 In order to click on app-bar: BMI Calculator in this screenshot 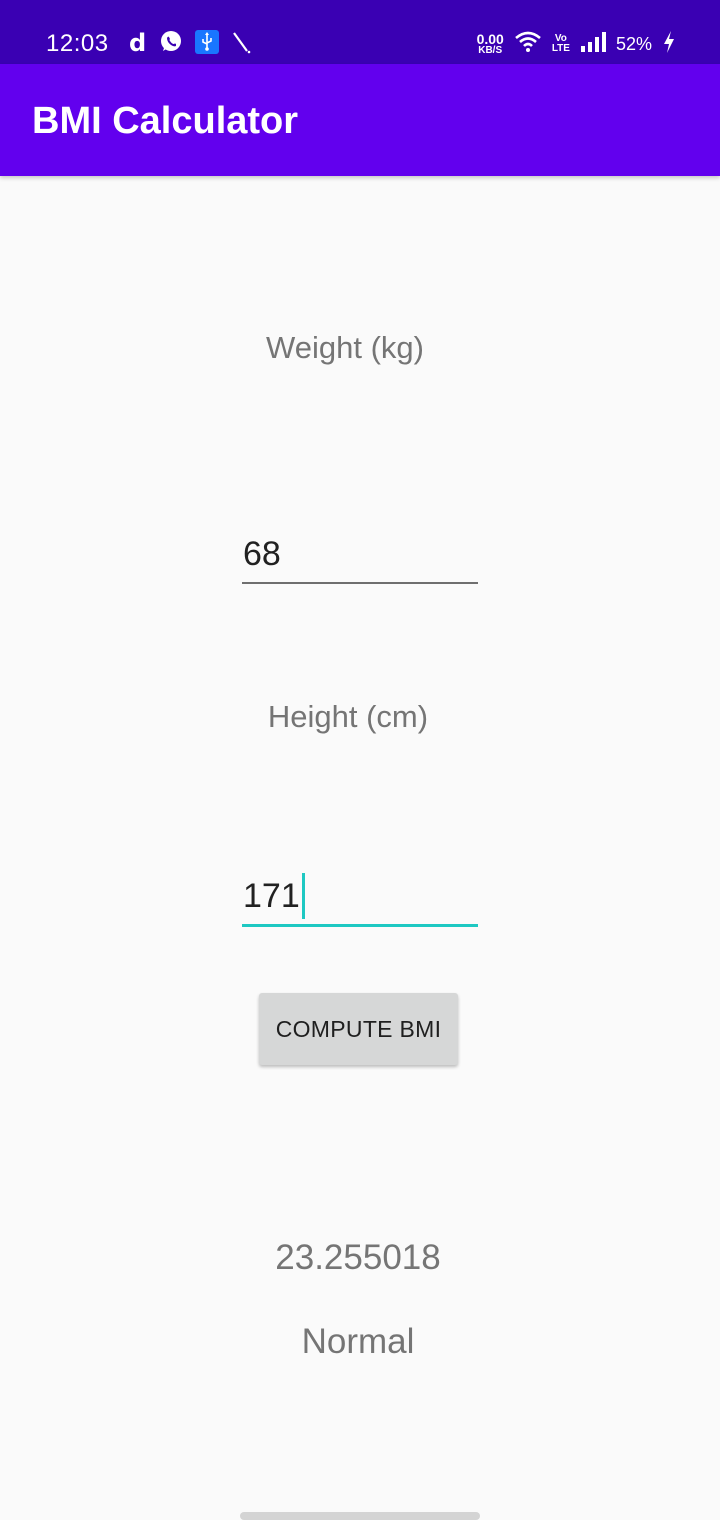, I will do `click(360, 120)`.